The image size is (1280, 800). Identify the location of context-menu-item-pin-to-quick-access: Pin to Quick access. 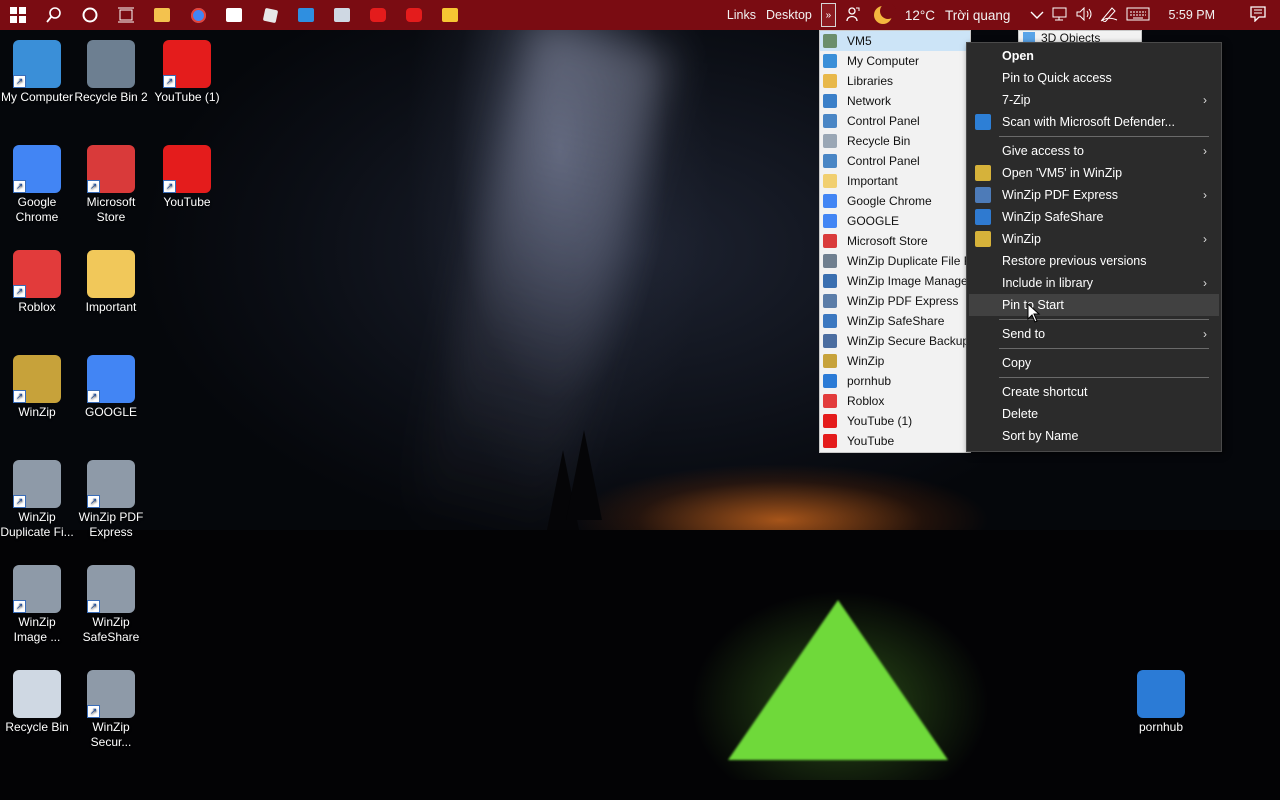
(1094, 78).